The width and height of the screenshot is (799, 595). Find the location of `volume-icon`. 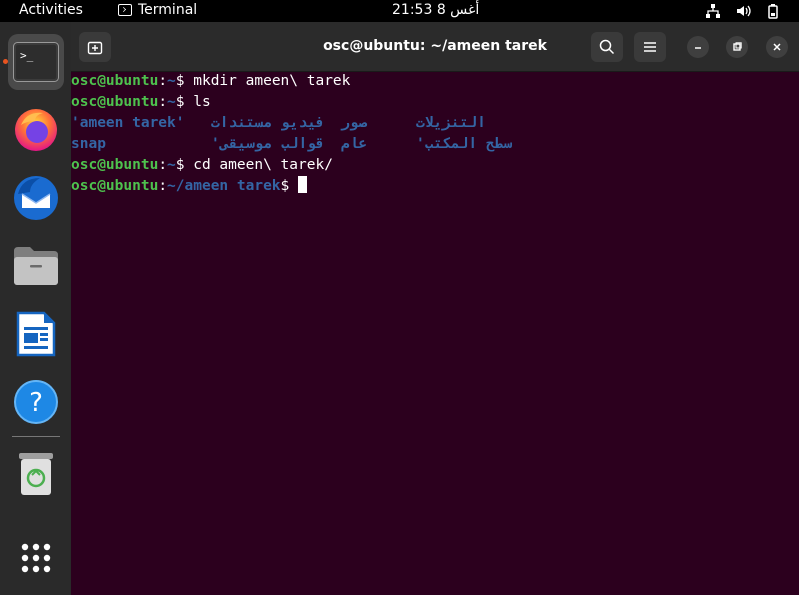

volume-icon is located at coordinates (743, 11).